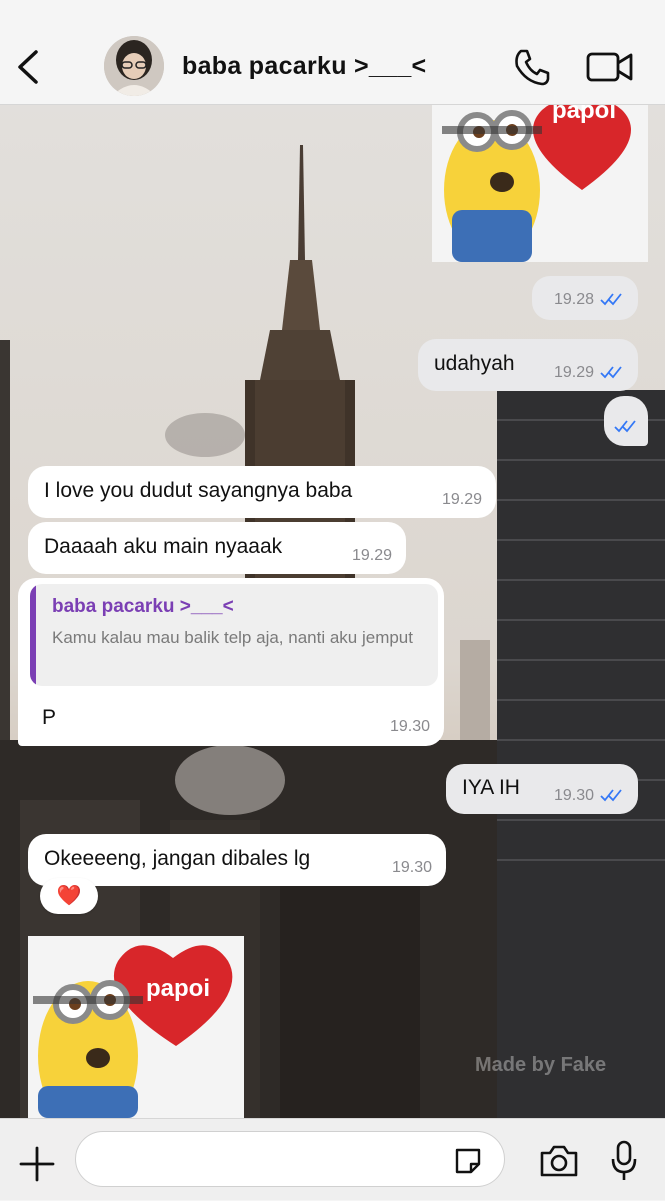 The image size is (665, 1201). What do you see at coordinates (143, 606) in the screenshot?
I see `quoted-sender: baba pacarku >___<` at bounding box center [143, 606].